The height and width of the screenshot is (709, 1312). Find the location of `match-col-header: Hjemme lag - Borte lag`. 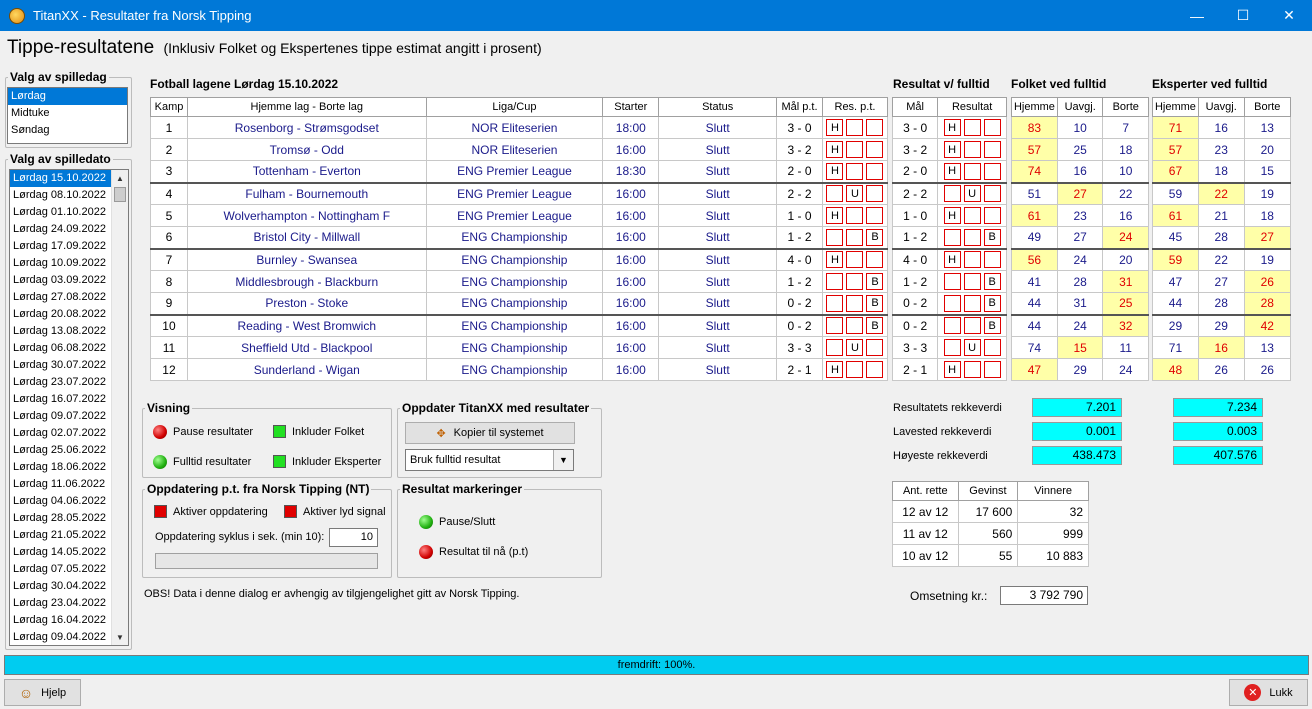

match-col-header: Hjemme lag - Borte lag is located at coordinates (306, 107).